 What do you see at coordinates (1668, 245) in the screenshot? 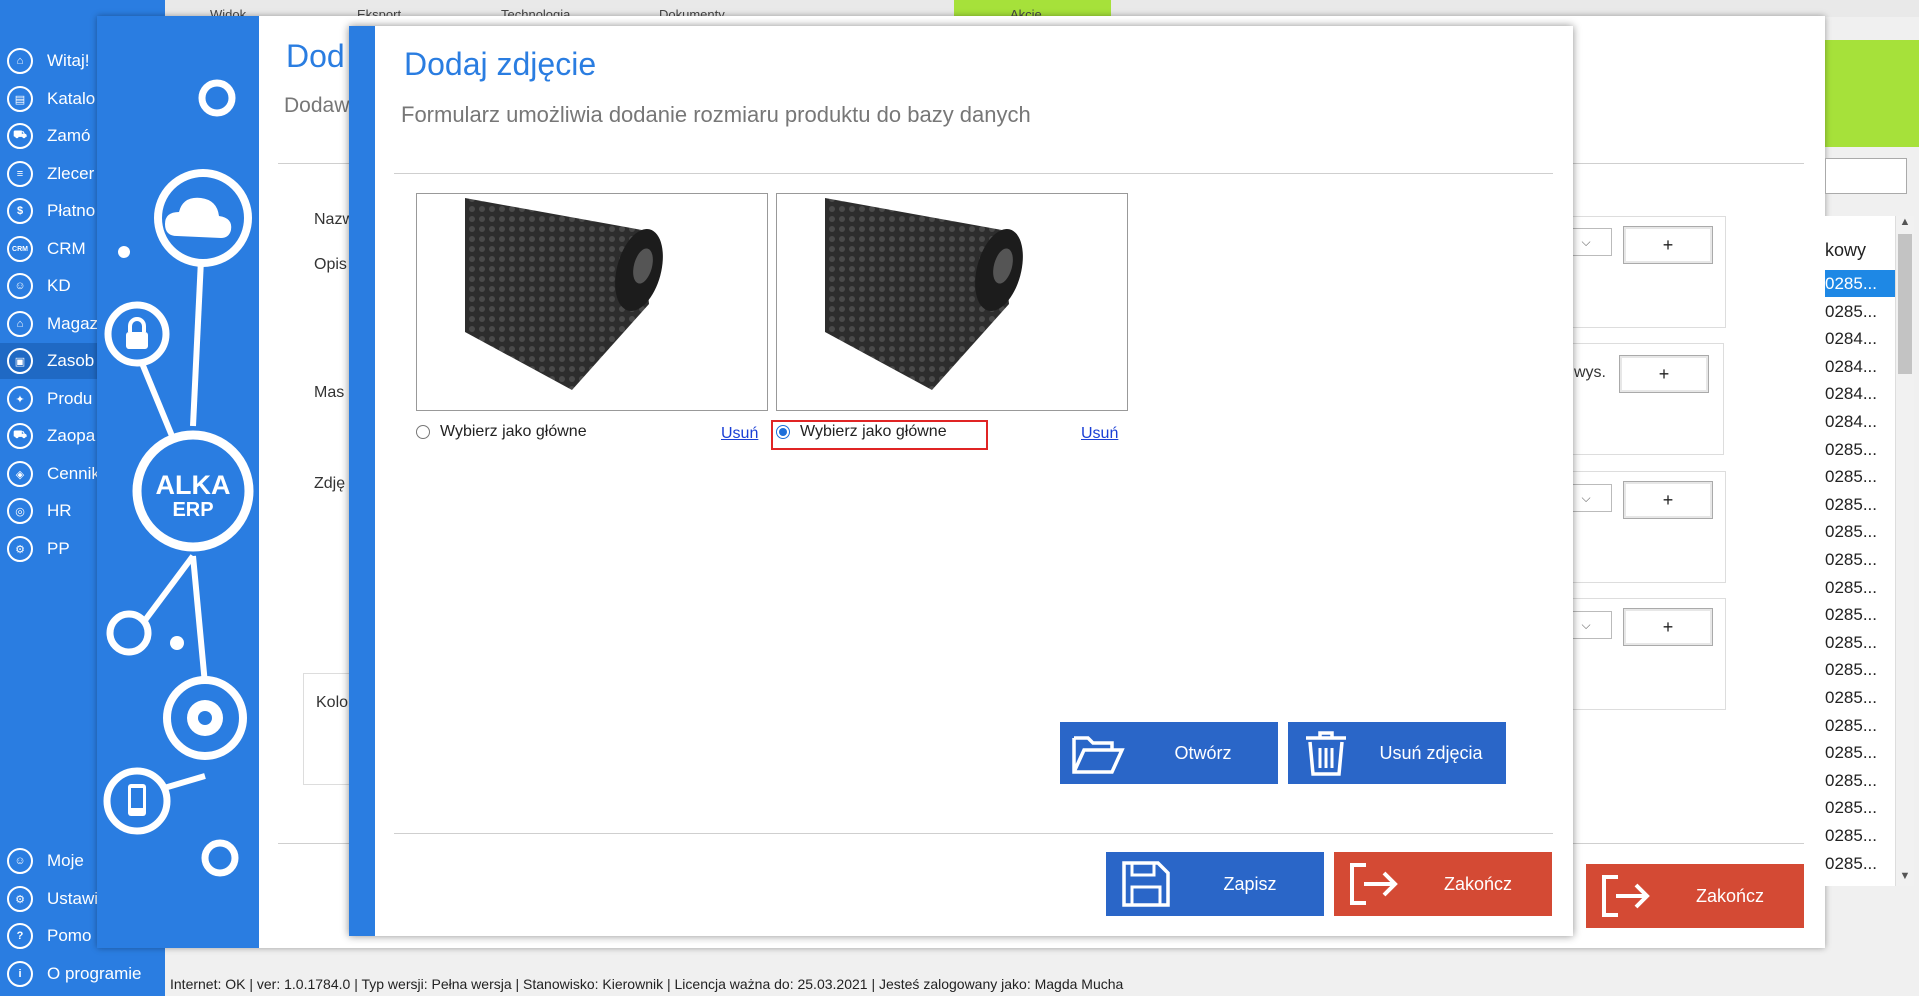
I see `add-button-1: +` at bounding box center [1668, 245].